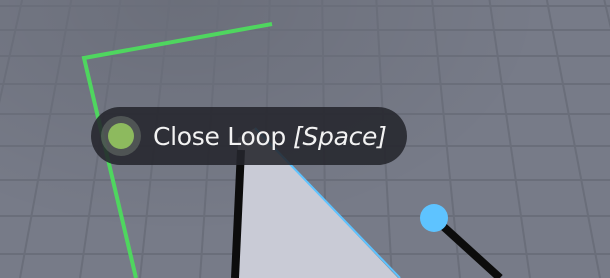  What do you see at coordinates (434, 218) in the screenshot?
I see `vertex-handle-icon` at bounding box center [434, 218].